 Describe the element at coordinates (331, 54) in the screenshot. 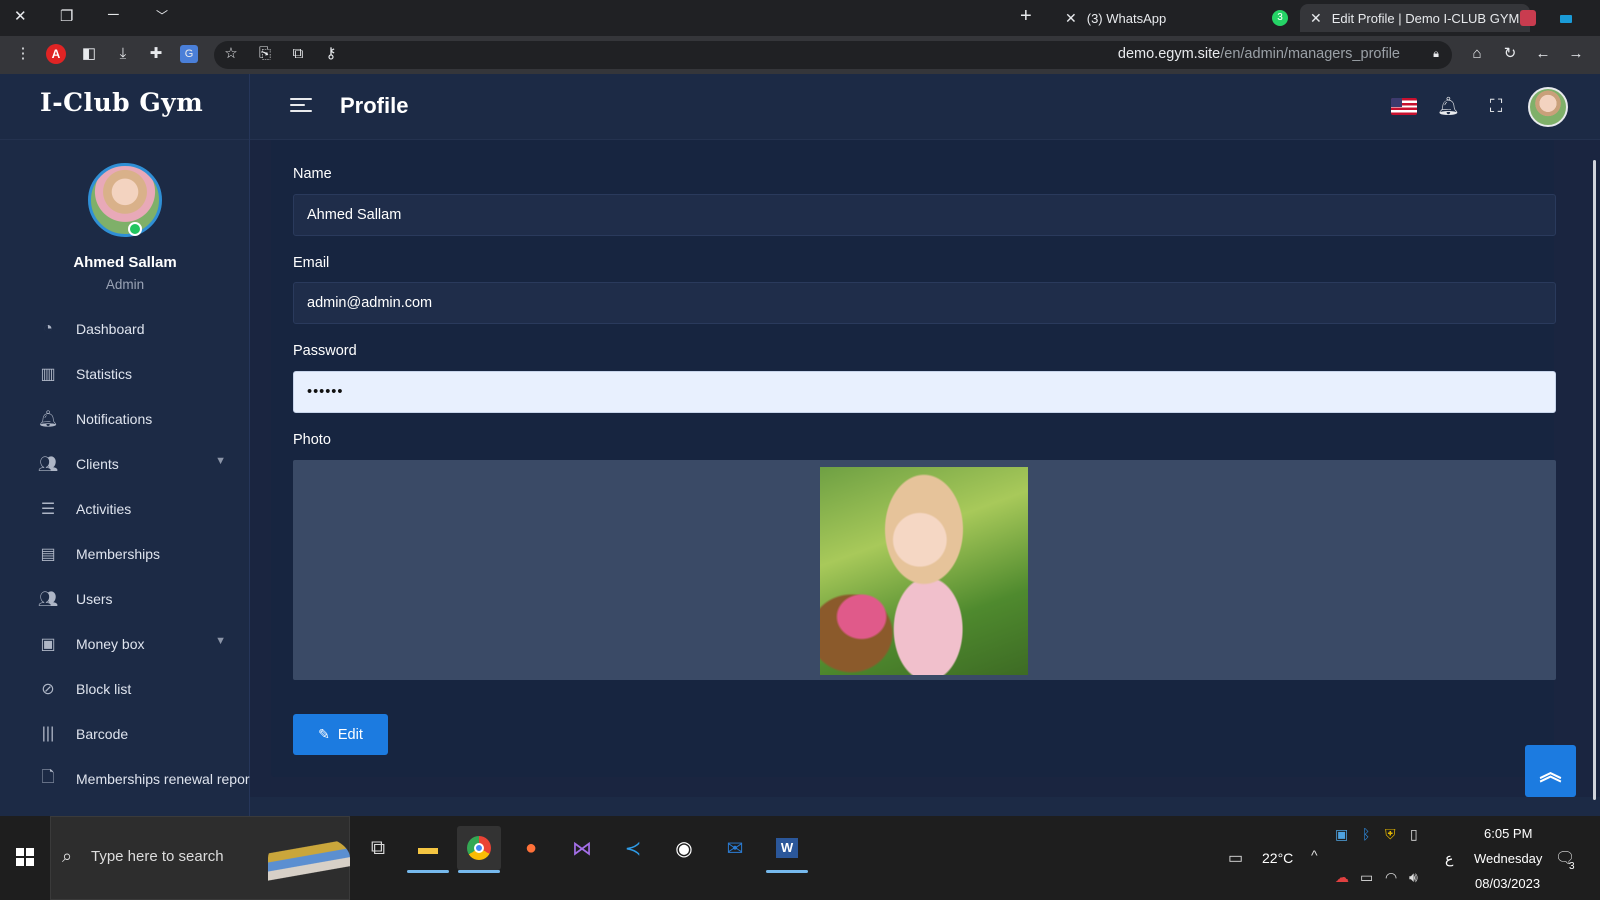

I see `password-key-icon: ⚷` at that location.